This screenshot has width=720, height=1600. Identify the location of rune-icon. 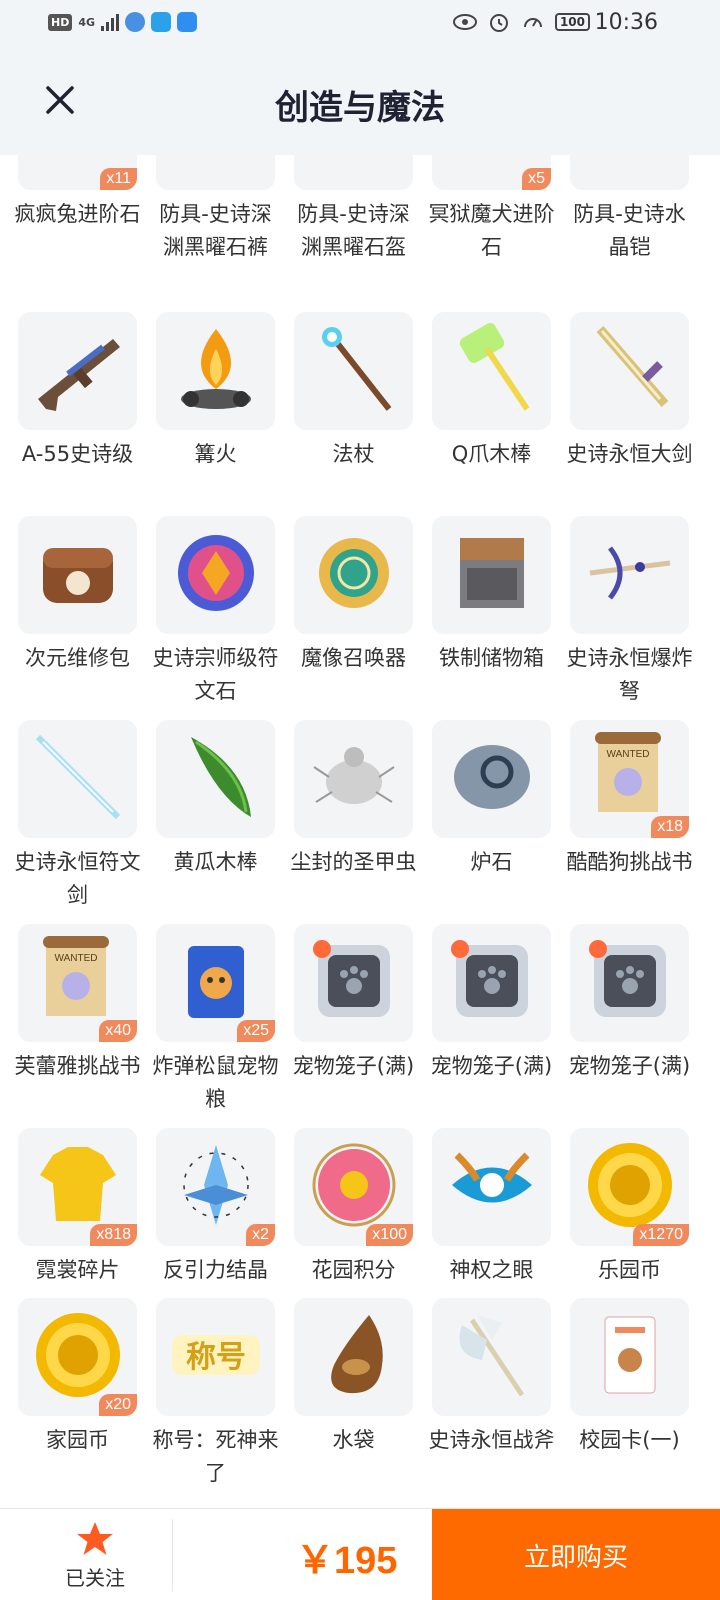
(216, 575).